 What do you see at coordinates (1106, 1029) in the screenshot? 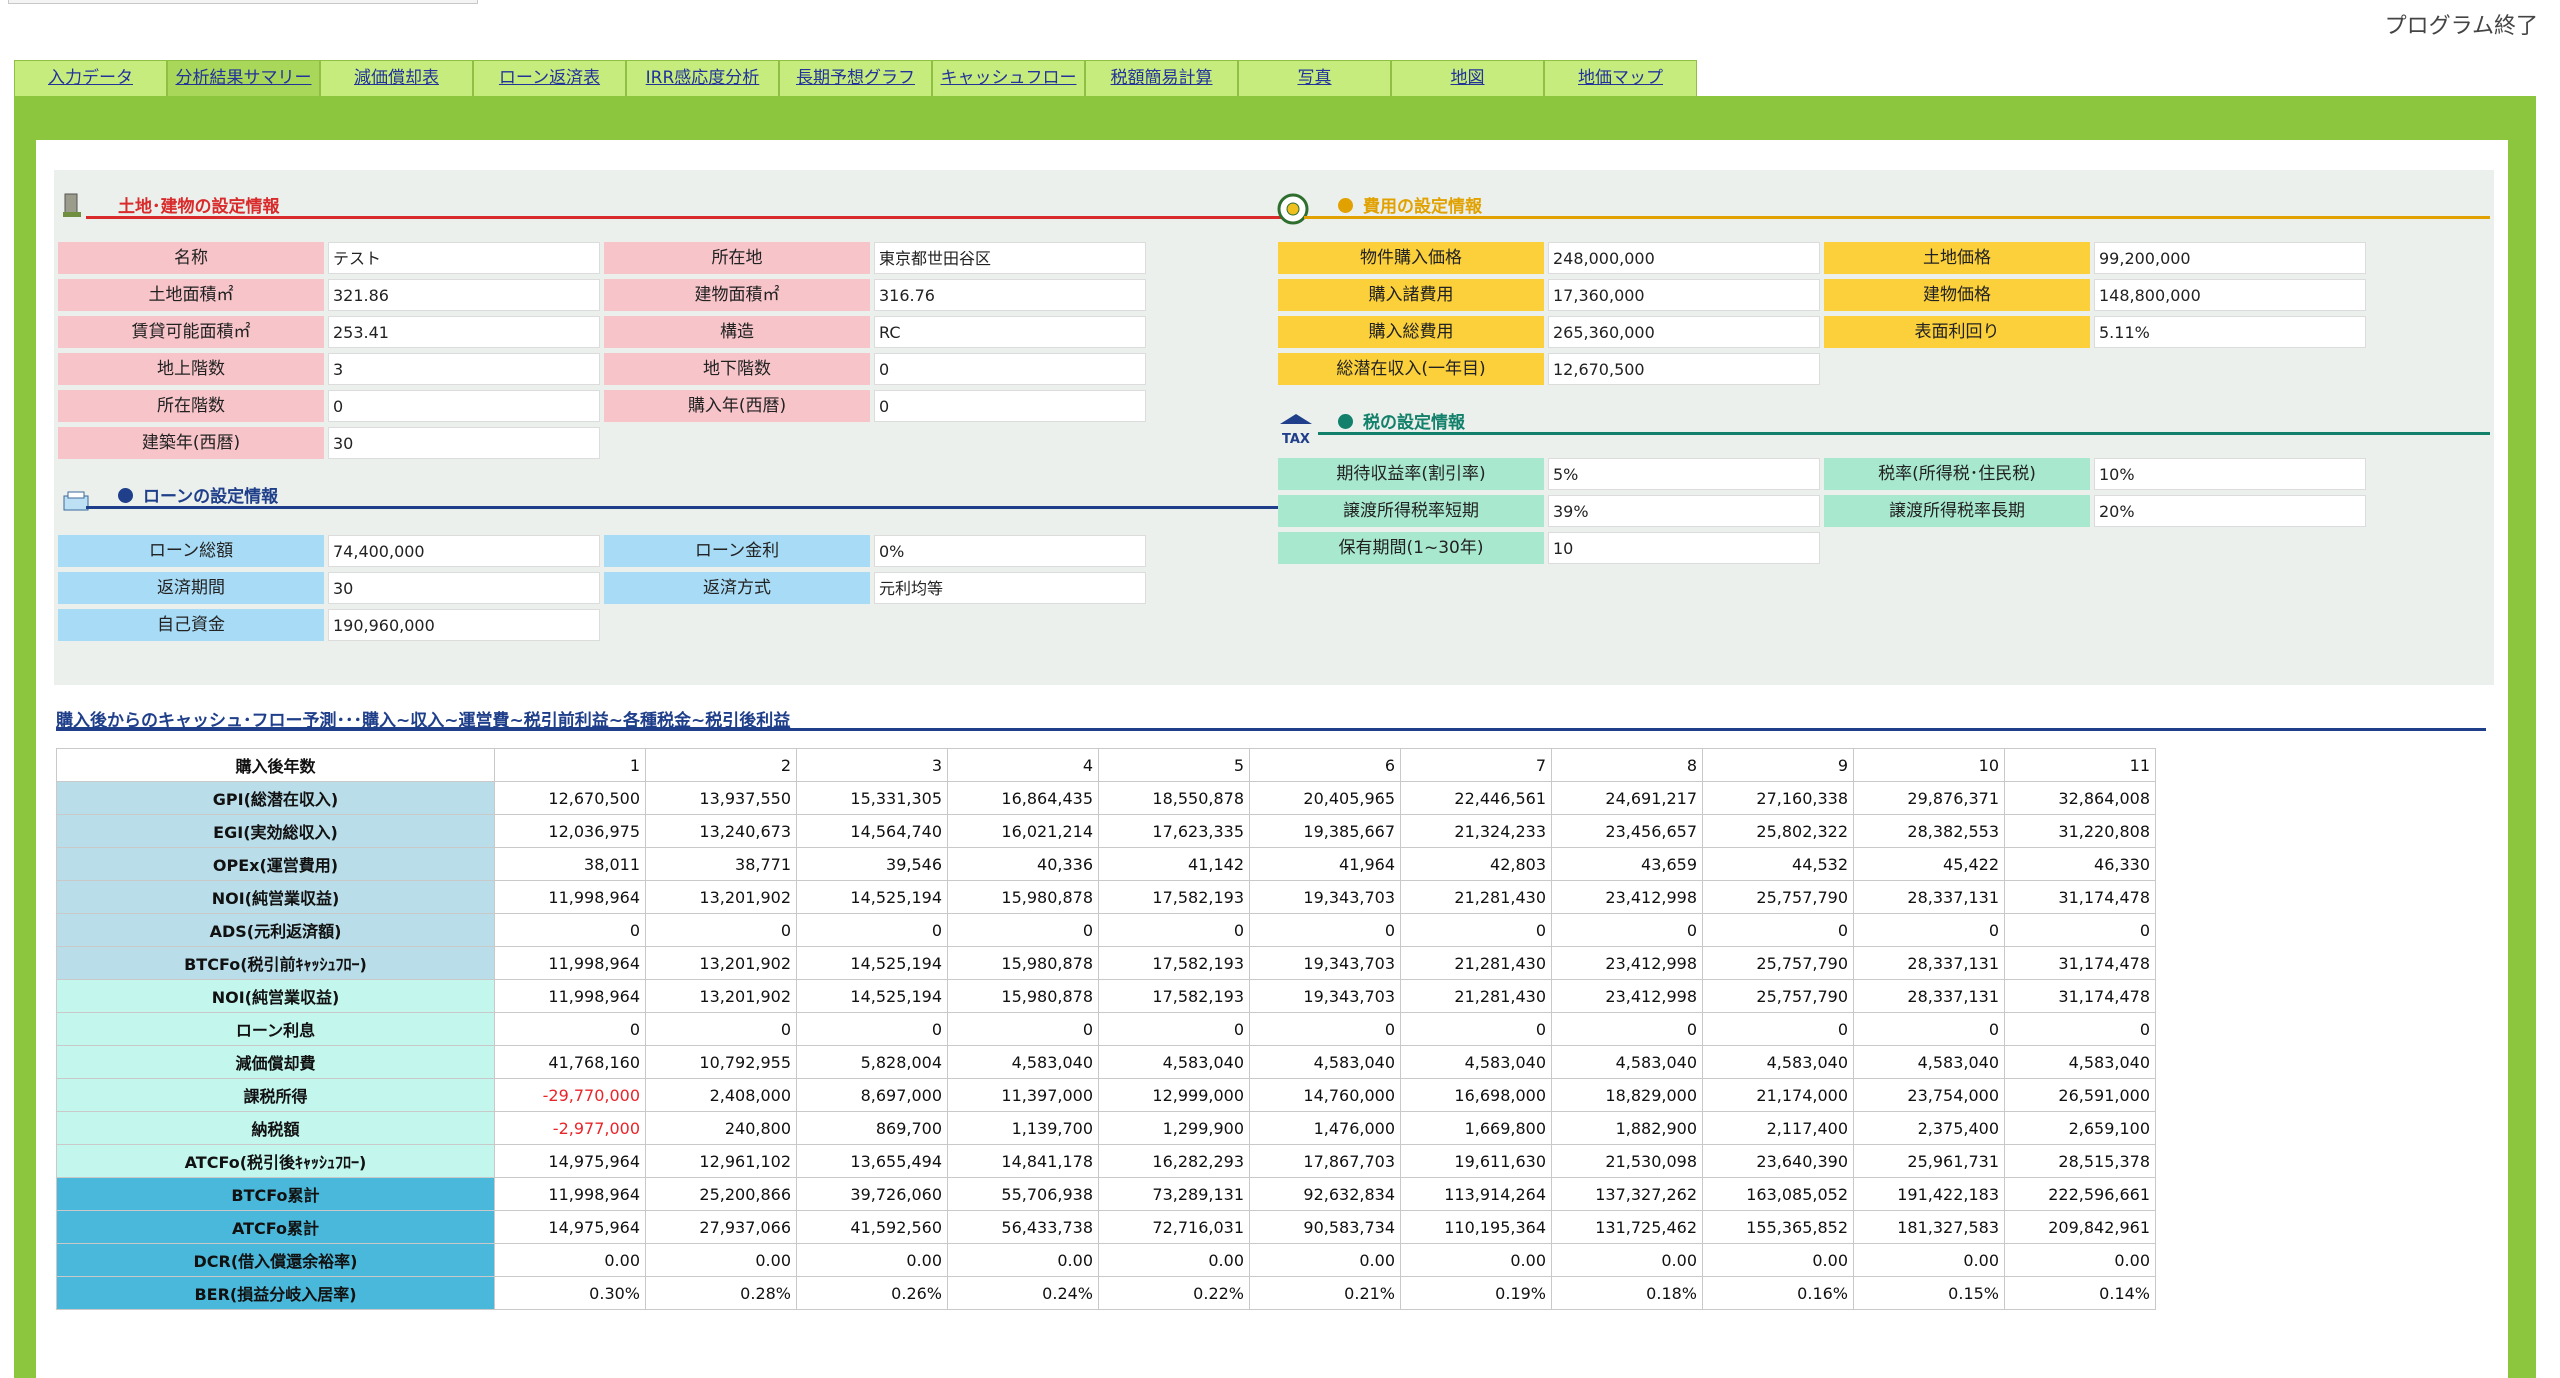
I see `table-row: ローン利息 0 0 0 0 0 0 0 0 0 0 0` at bounding box center [1106, 1029].